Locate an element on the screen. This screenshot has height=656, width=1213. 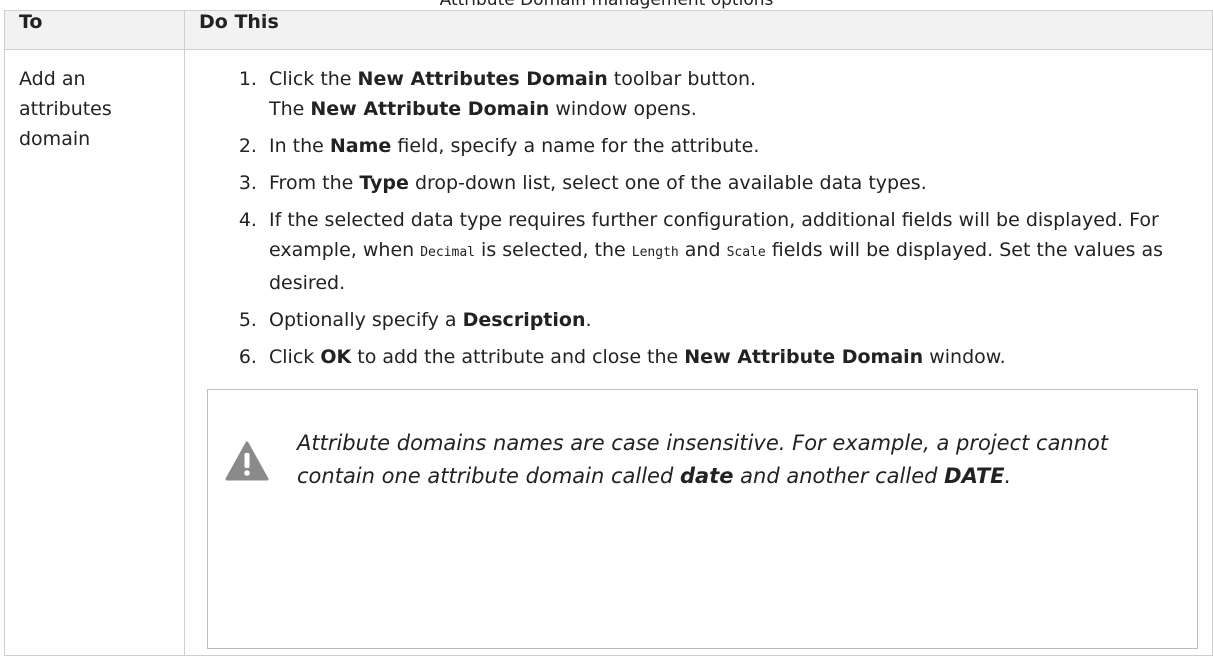
header-do-this: Do This is located at coordinates (698, 30).